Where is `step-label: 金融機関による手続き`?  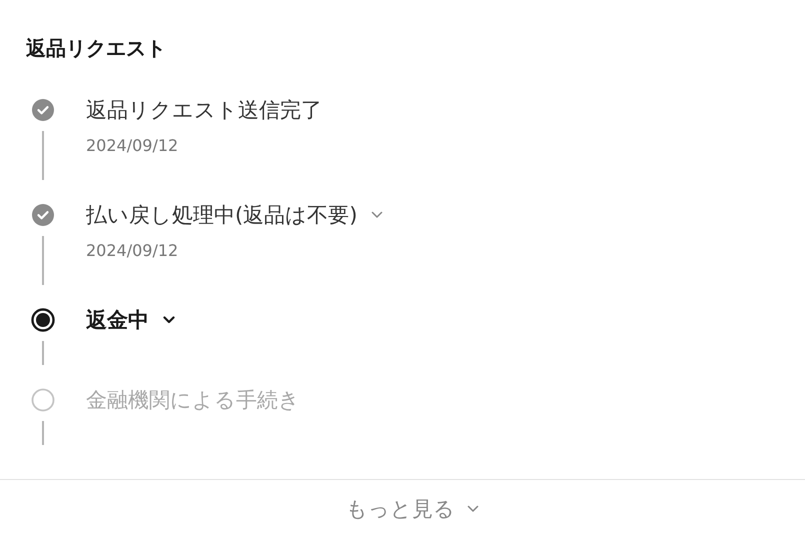
step-label: 金融機関による手続き is located at coordinates (193, 400).